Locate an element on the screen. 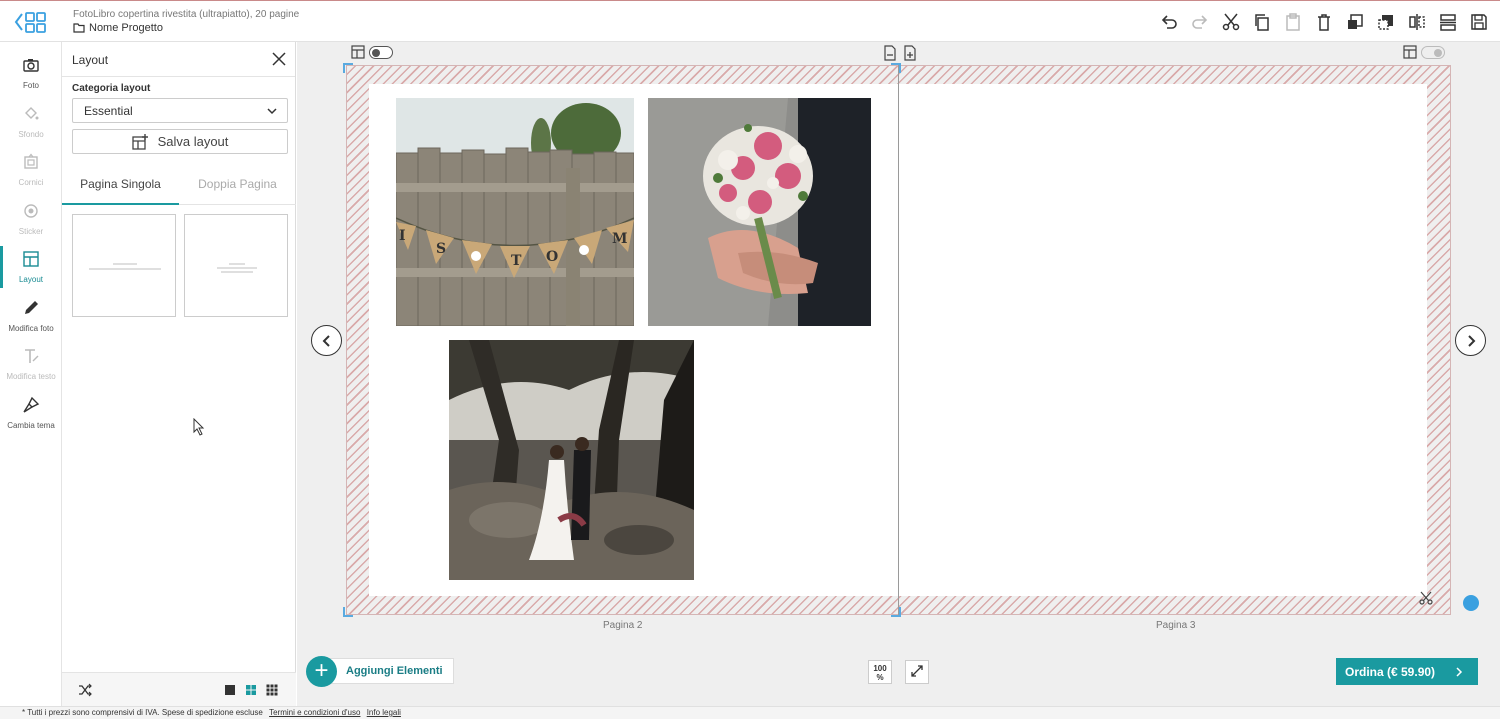 The height and width of the screenshot is (719, 1500). rail-label: Foto is located at coordinates (30, 85).